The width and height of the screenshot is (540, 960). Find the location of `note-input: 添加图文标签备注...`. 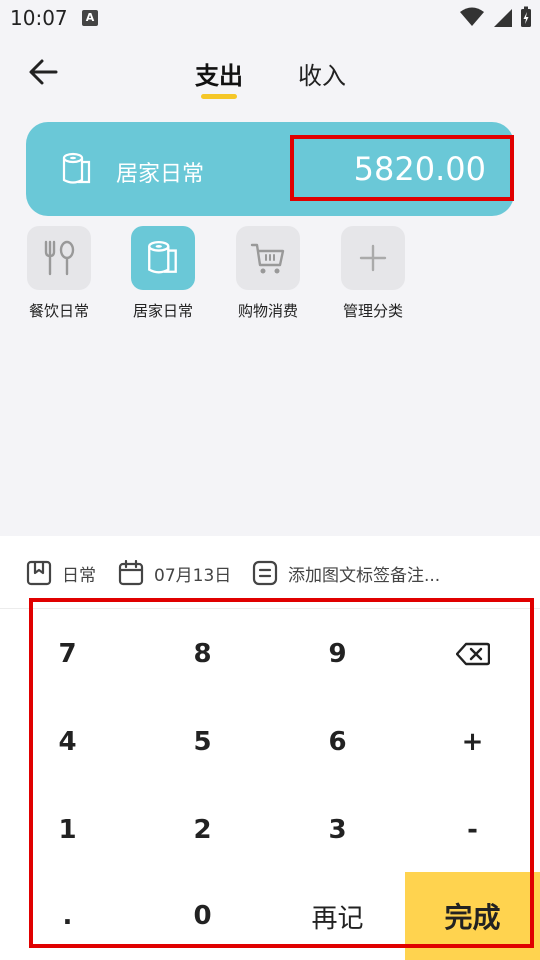

note-input: 添加图文标签备注... is located at coordinates (346, 573).